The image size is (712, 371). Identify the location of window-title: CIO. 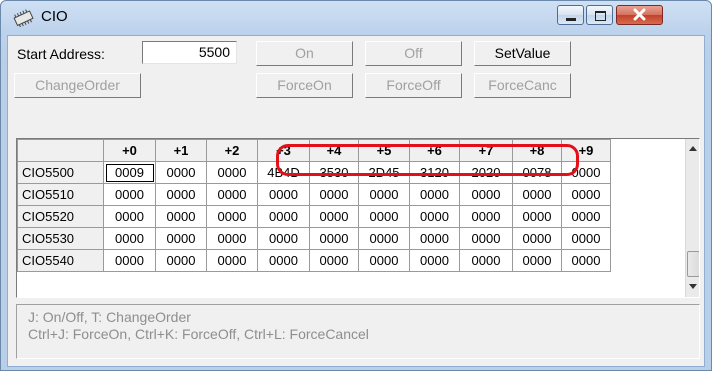
(54, 16).